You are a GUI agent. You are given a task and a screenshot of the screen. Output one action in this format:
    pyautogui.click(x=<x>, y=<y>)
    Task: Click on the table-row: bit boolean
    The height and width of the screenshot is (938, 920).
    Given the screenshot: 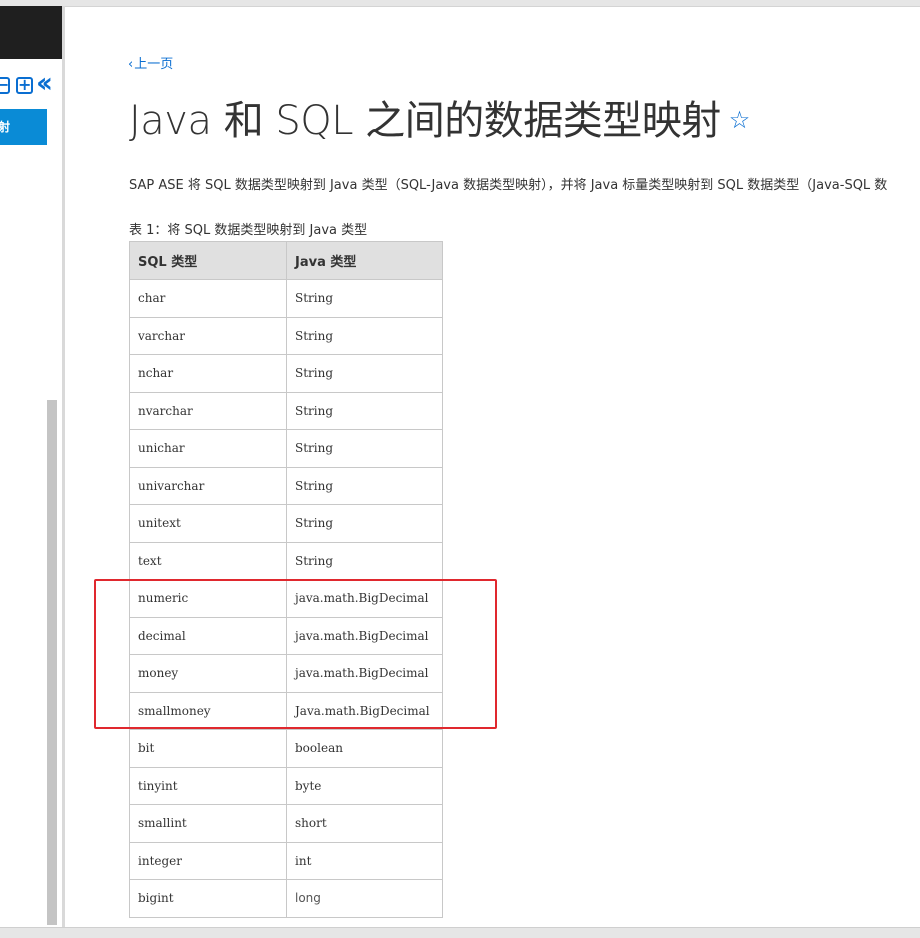 What is the action you would take?
    pyautogui.click(x=286, y=748)
    